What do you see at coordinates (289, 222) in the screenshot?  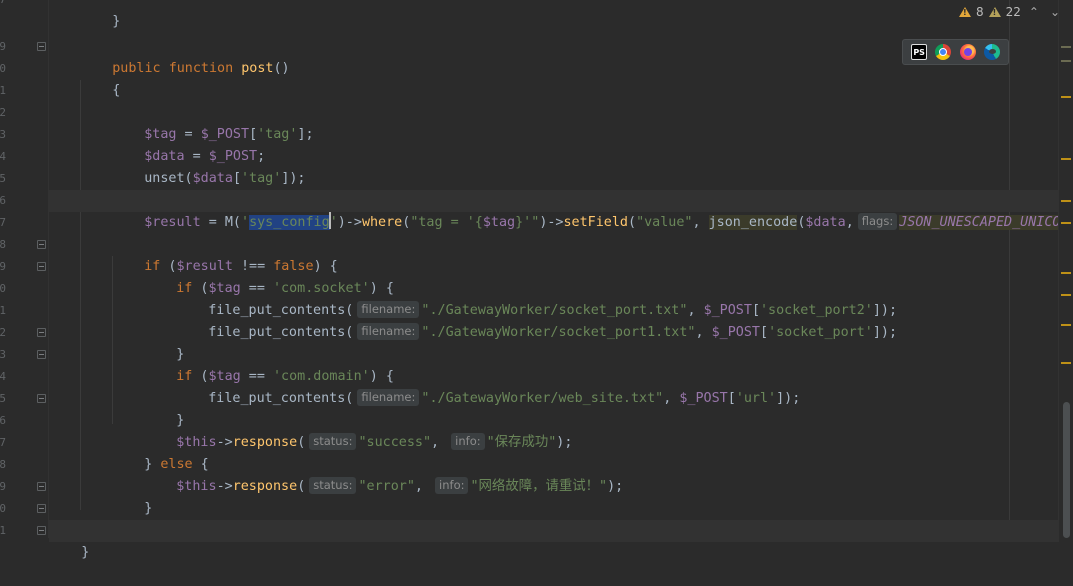 I see `selected-text: sys_config` at bounding box center [289, 222].